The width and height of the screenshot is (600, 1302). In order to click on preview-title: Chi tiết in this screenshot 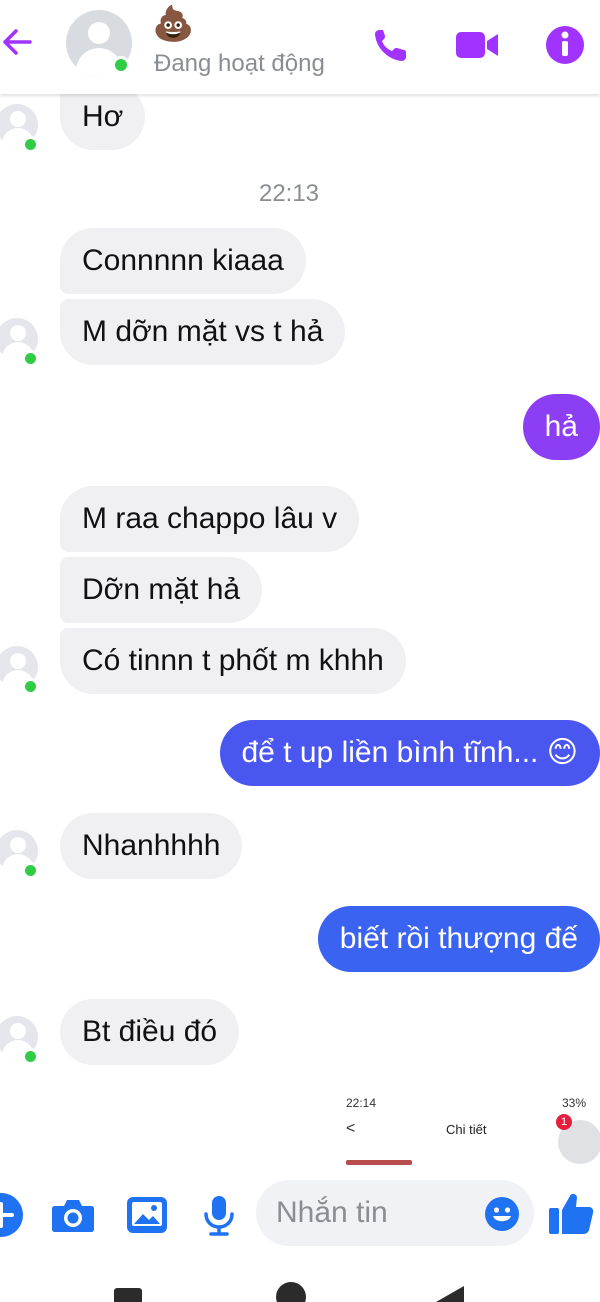, I will do `click(466, 1129)`.